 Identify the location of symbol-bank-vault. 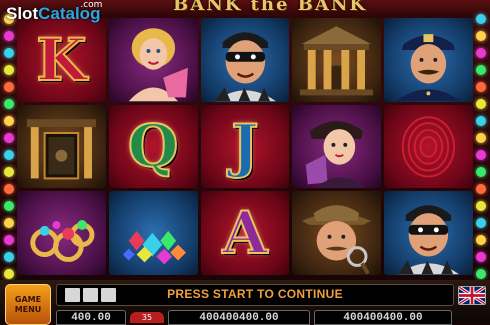
(61, 146).